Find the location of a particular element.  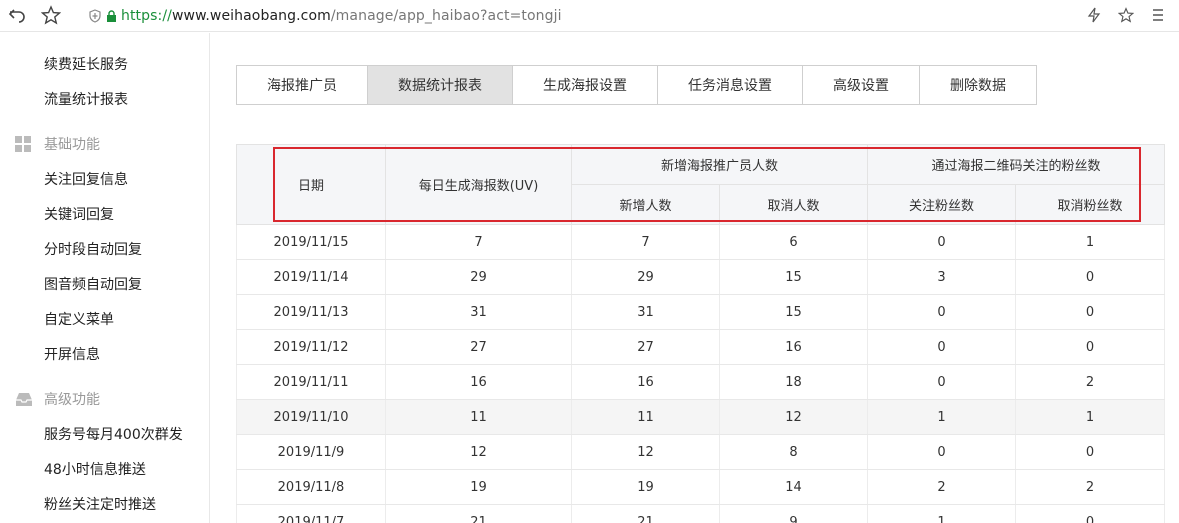

table-row: 2019/11/14 29 29 15 3 0 is located at coordinates (701, 277).